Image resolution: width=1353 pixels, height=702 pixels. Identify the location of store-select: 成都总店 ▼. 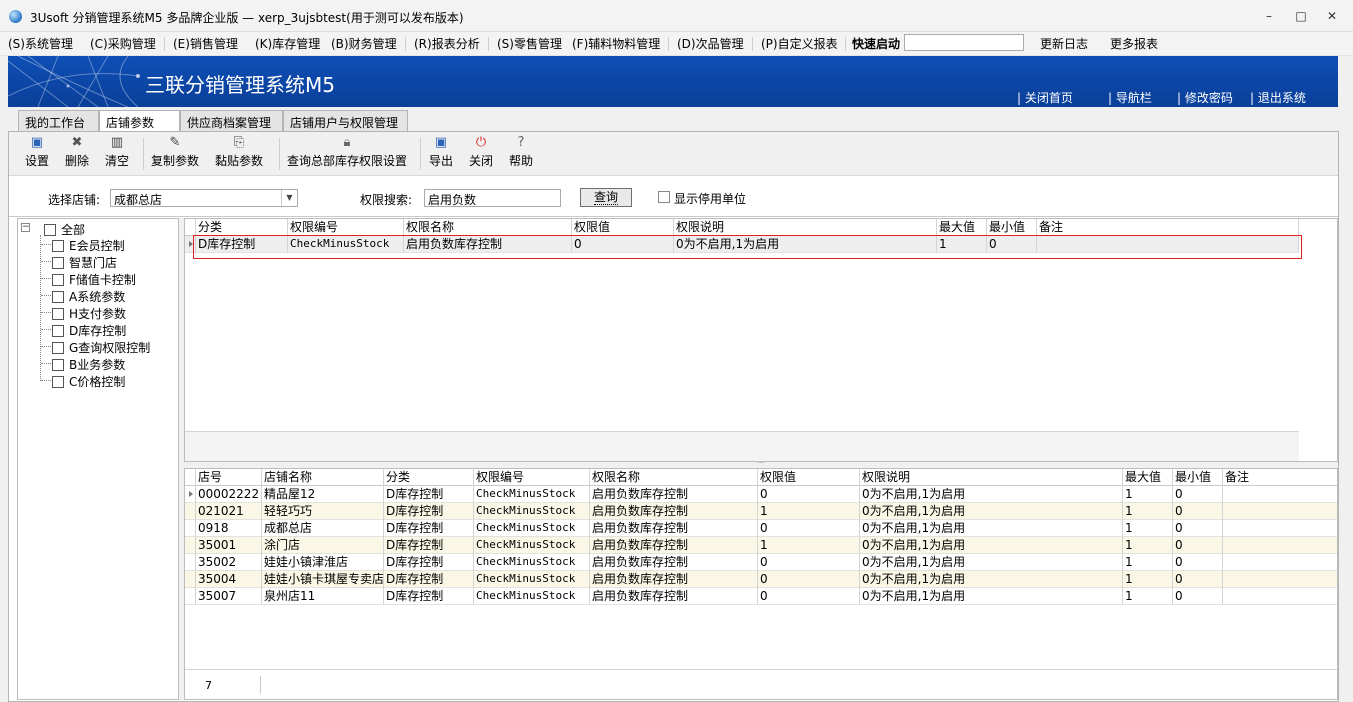
(204, 198).